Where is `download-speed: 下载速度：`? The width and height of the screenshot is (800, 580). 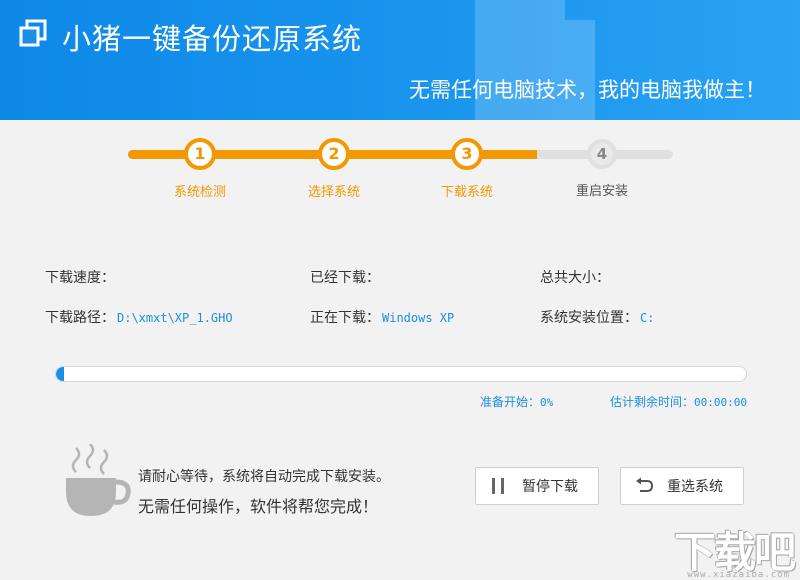
download-speed: 下载速度： is located at coordinates (81, 277).